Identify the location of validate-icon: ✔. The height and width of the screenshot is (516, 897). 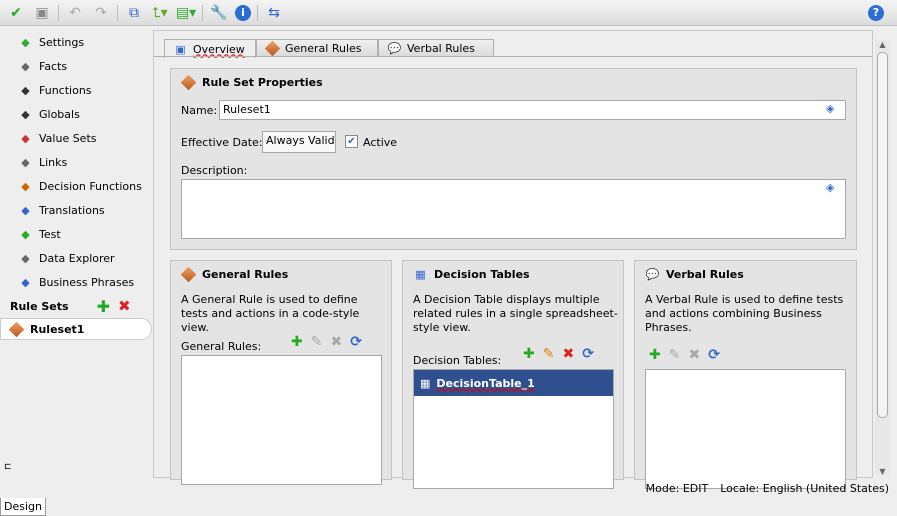
(16, 13).